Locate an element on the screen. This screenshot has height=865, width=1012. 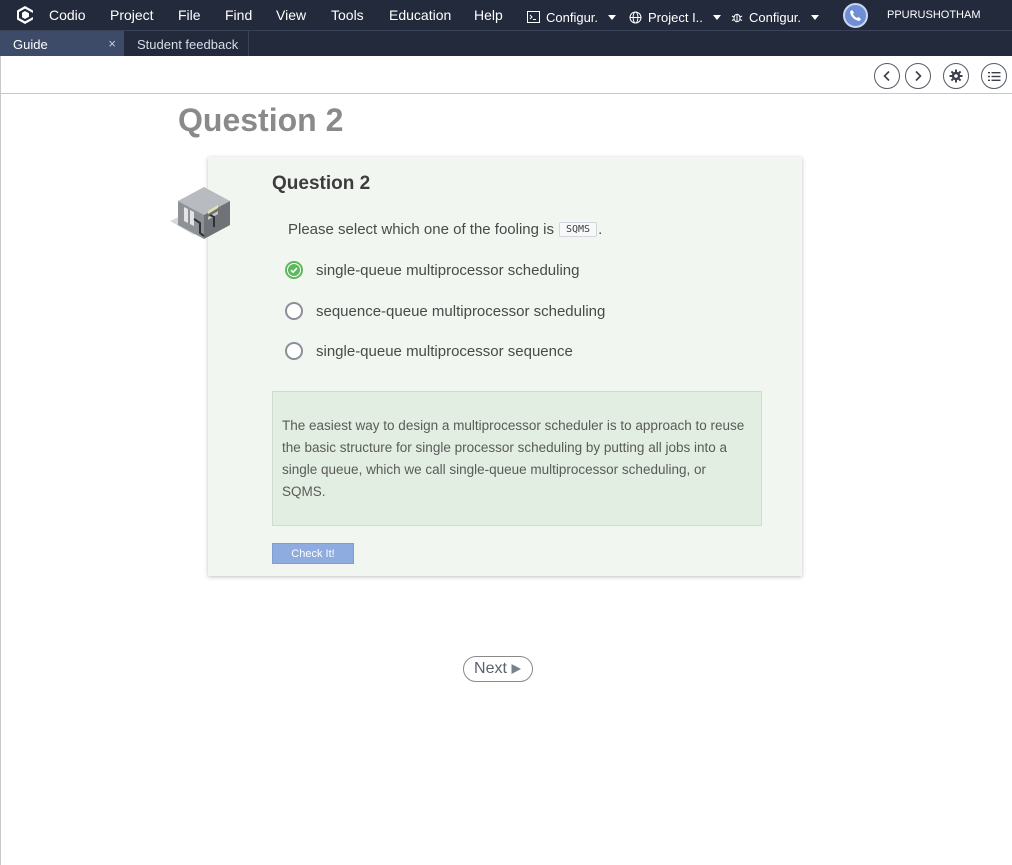
tab-student-feedback: Student feedback is located at coordinates (187, 44).